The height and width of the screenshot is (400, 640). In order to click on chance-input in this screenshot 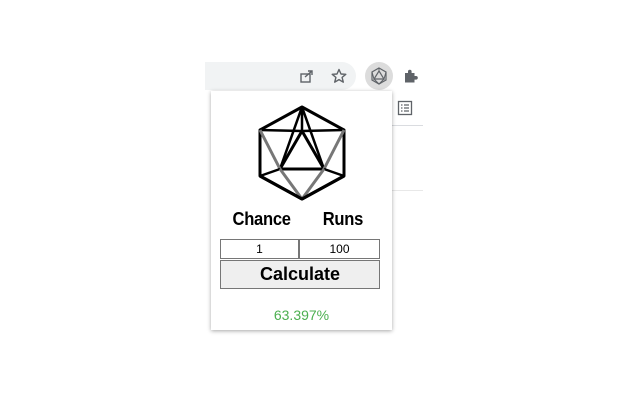, I will do `click(259, 249)`.